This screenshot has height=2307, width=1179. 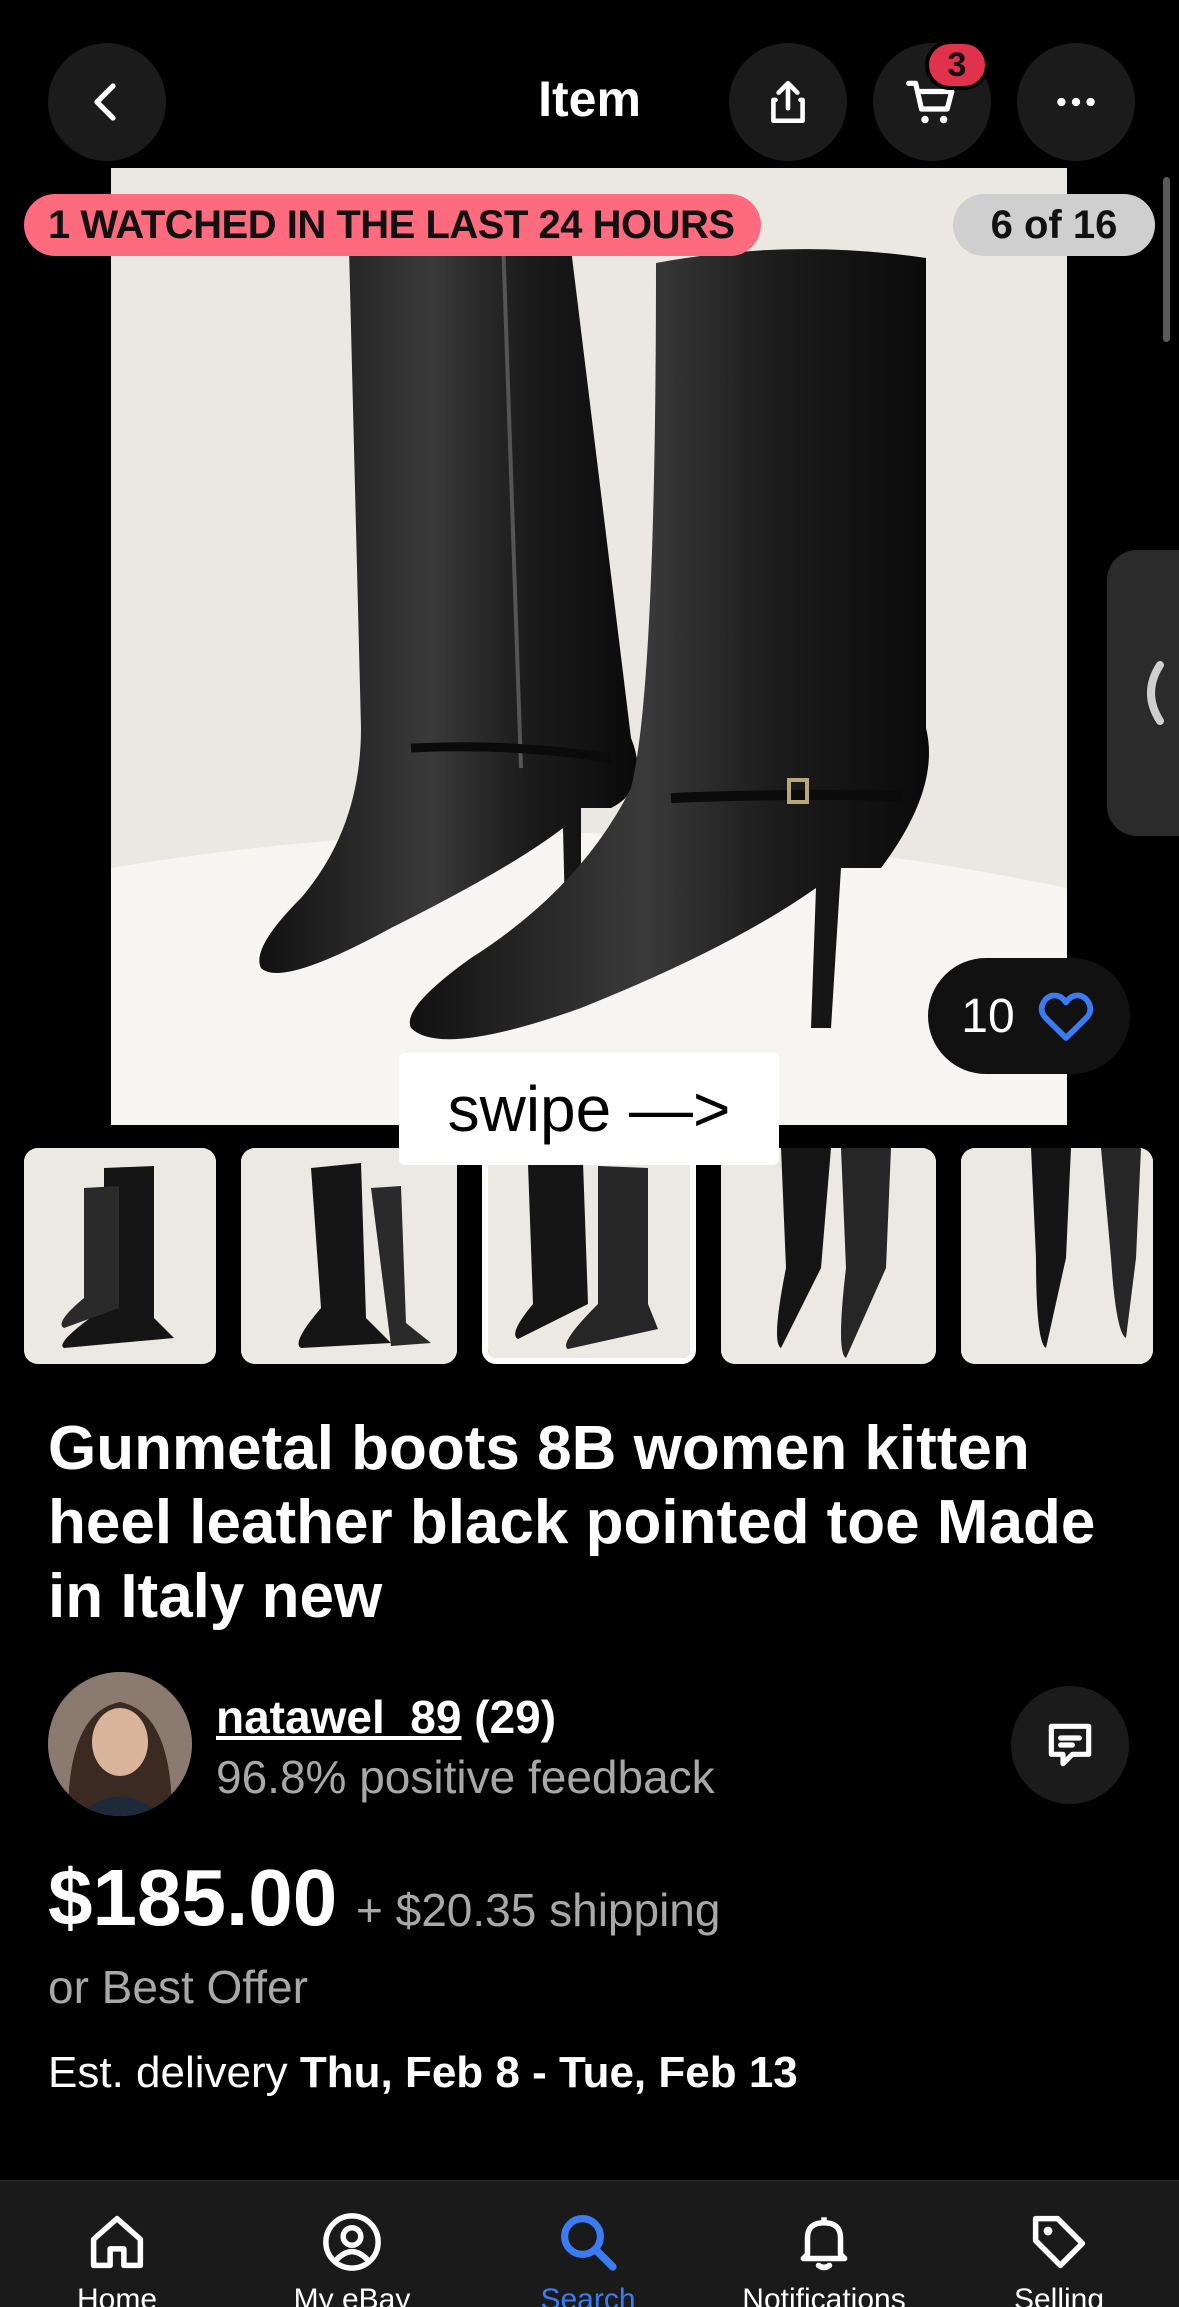 I want to click on watched-banner: 1 WATCHED IN THE LAST 24 HOURS, so click(x=392, y=225).